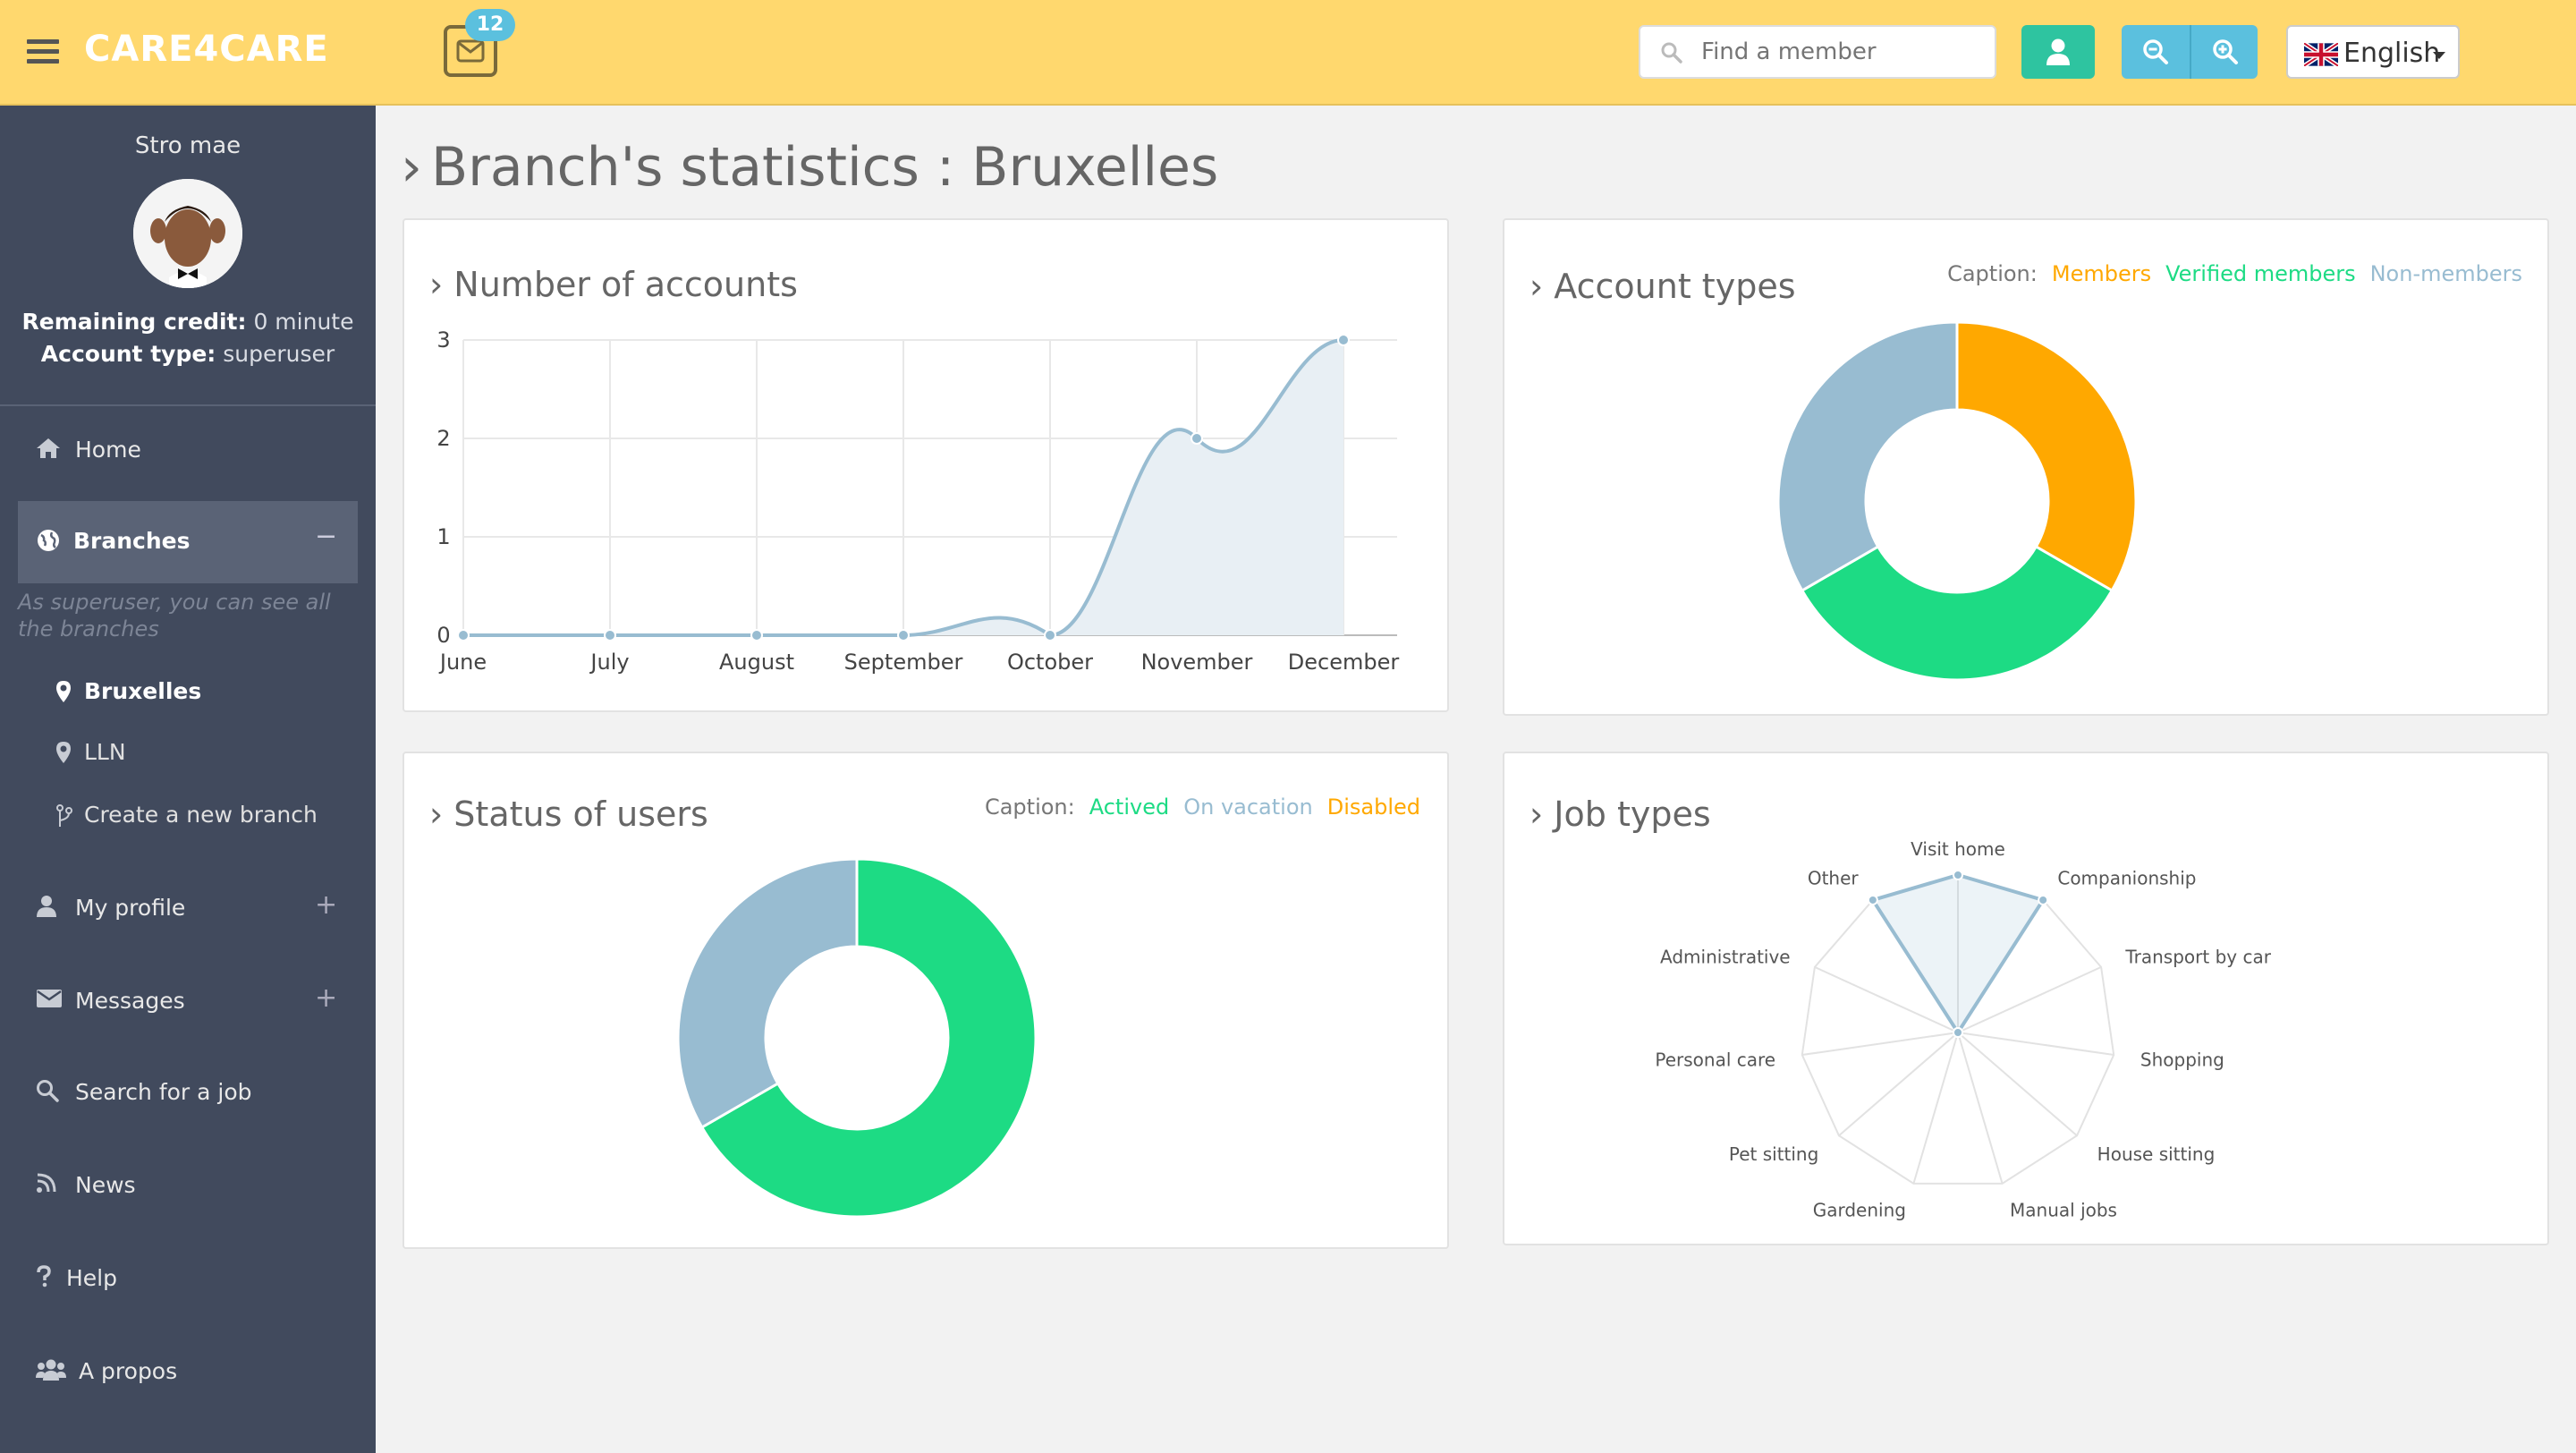  I want to click on y-tick-label: 2, so click(443, 438).